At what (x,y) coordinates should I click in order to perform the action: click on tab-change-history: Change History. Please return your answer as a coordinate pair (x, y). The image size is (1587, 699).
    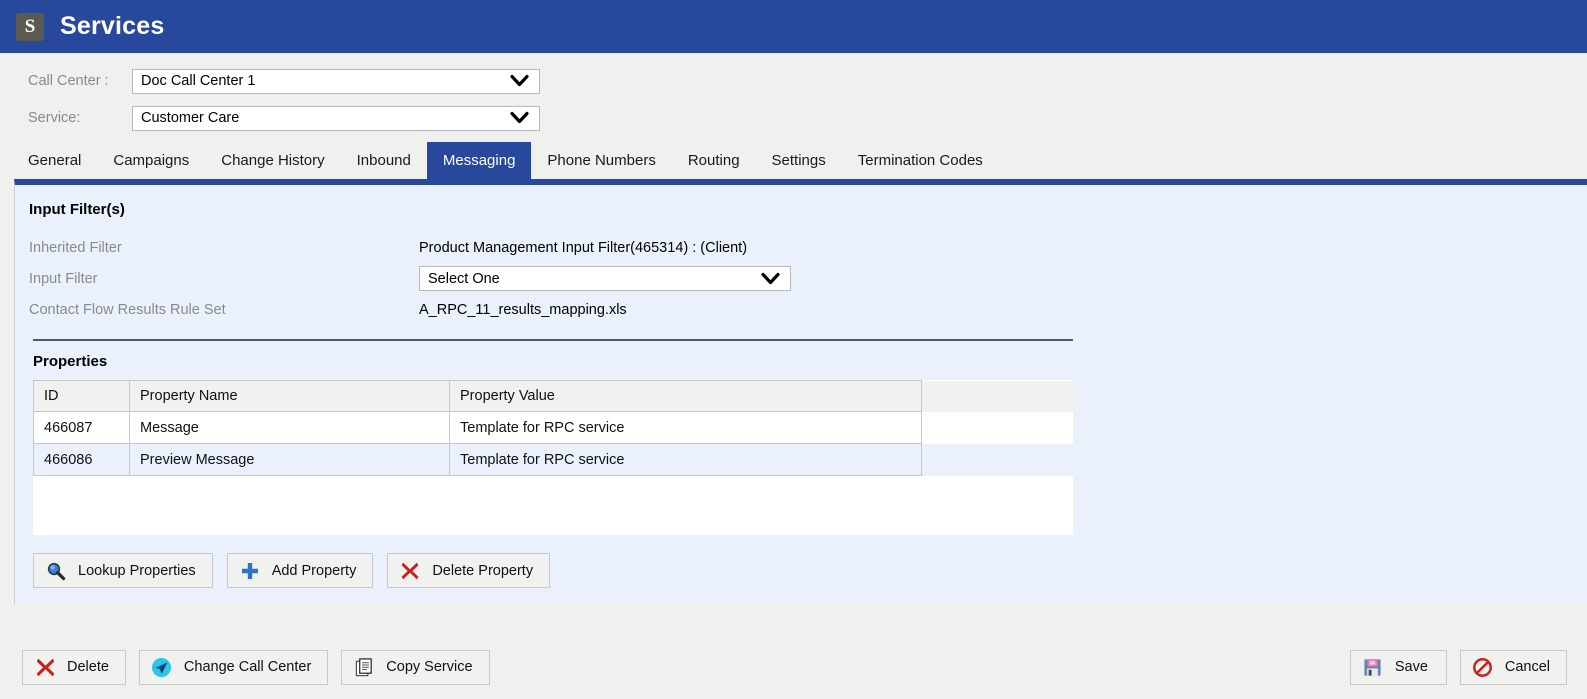
    Looking at the image, I should click on (272, 160).